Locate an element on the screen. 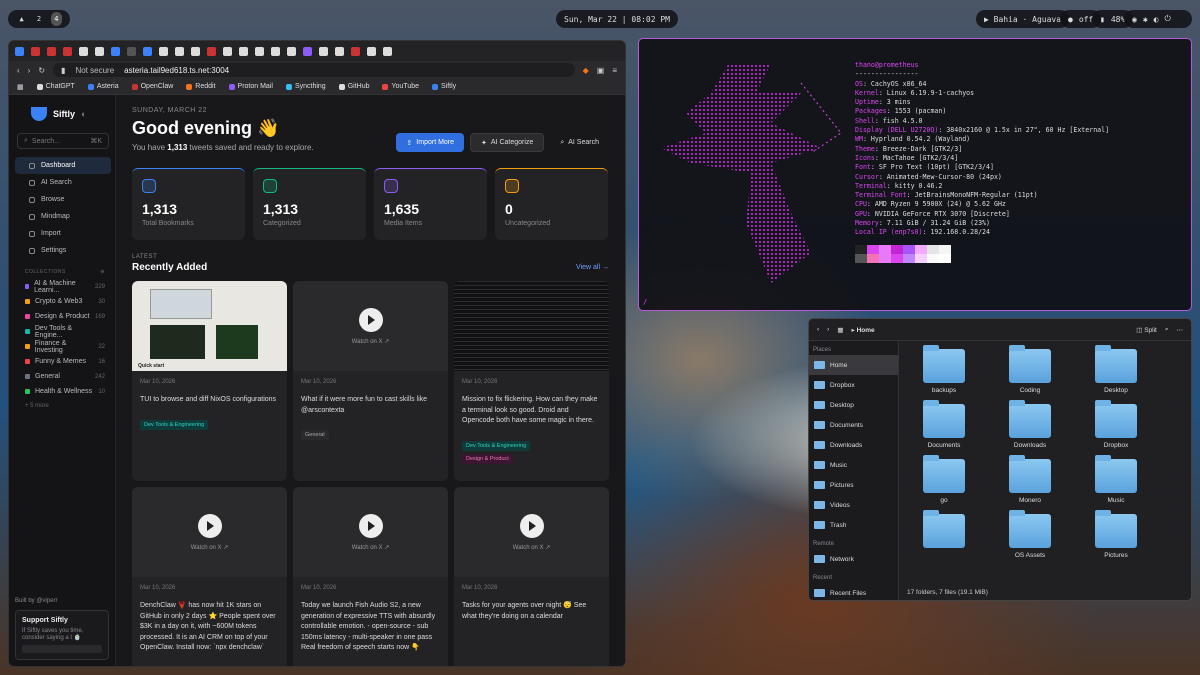  network-icon: ◉ is located at coordinates (1134, 19).